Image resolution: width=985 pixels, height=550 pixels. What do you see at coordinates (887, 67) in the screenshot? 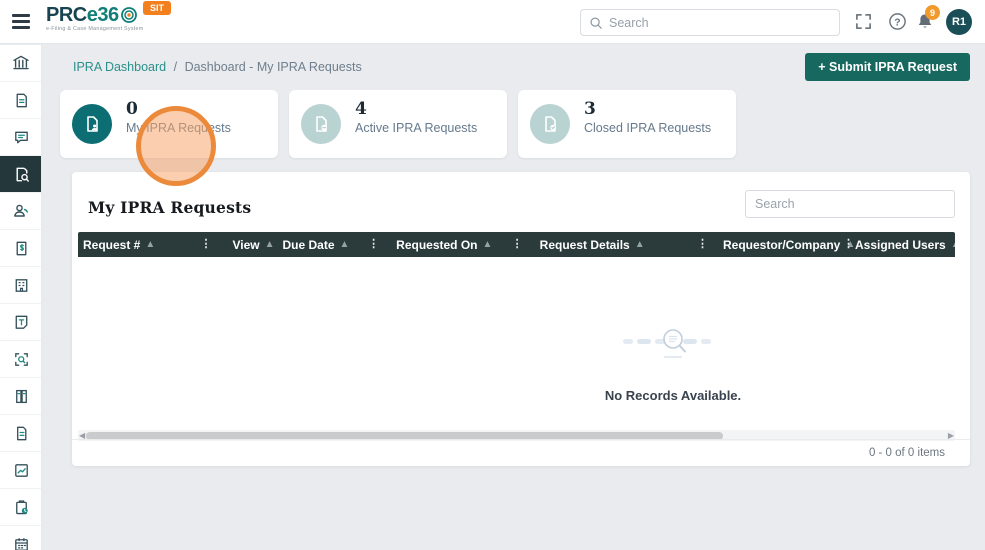
I see `submit-ipra-request-button: + Submit IPRA Request` at bounding box center [887, 67].